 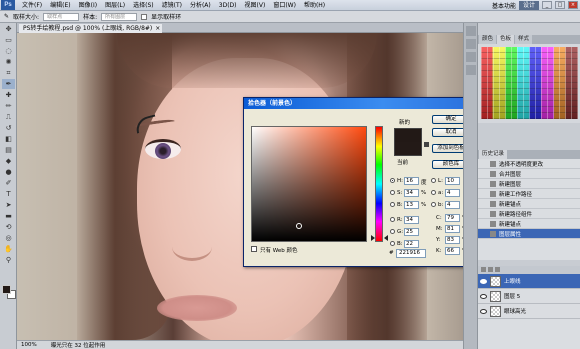 I want to click on l-radio, so click(x=433, y=180).